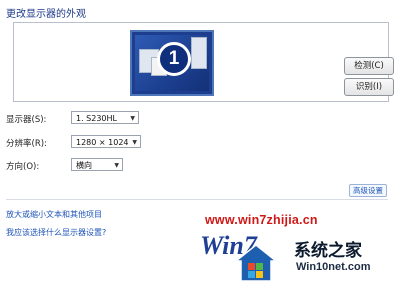 The height and width of the screenshot is (293, 394). I want to click on window-thumbnail-icon, so click(199, 53).